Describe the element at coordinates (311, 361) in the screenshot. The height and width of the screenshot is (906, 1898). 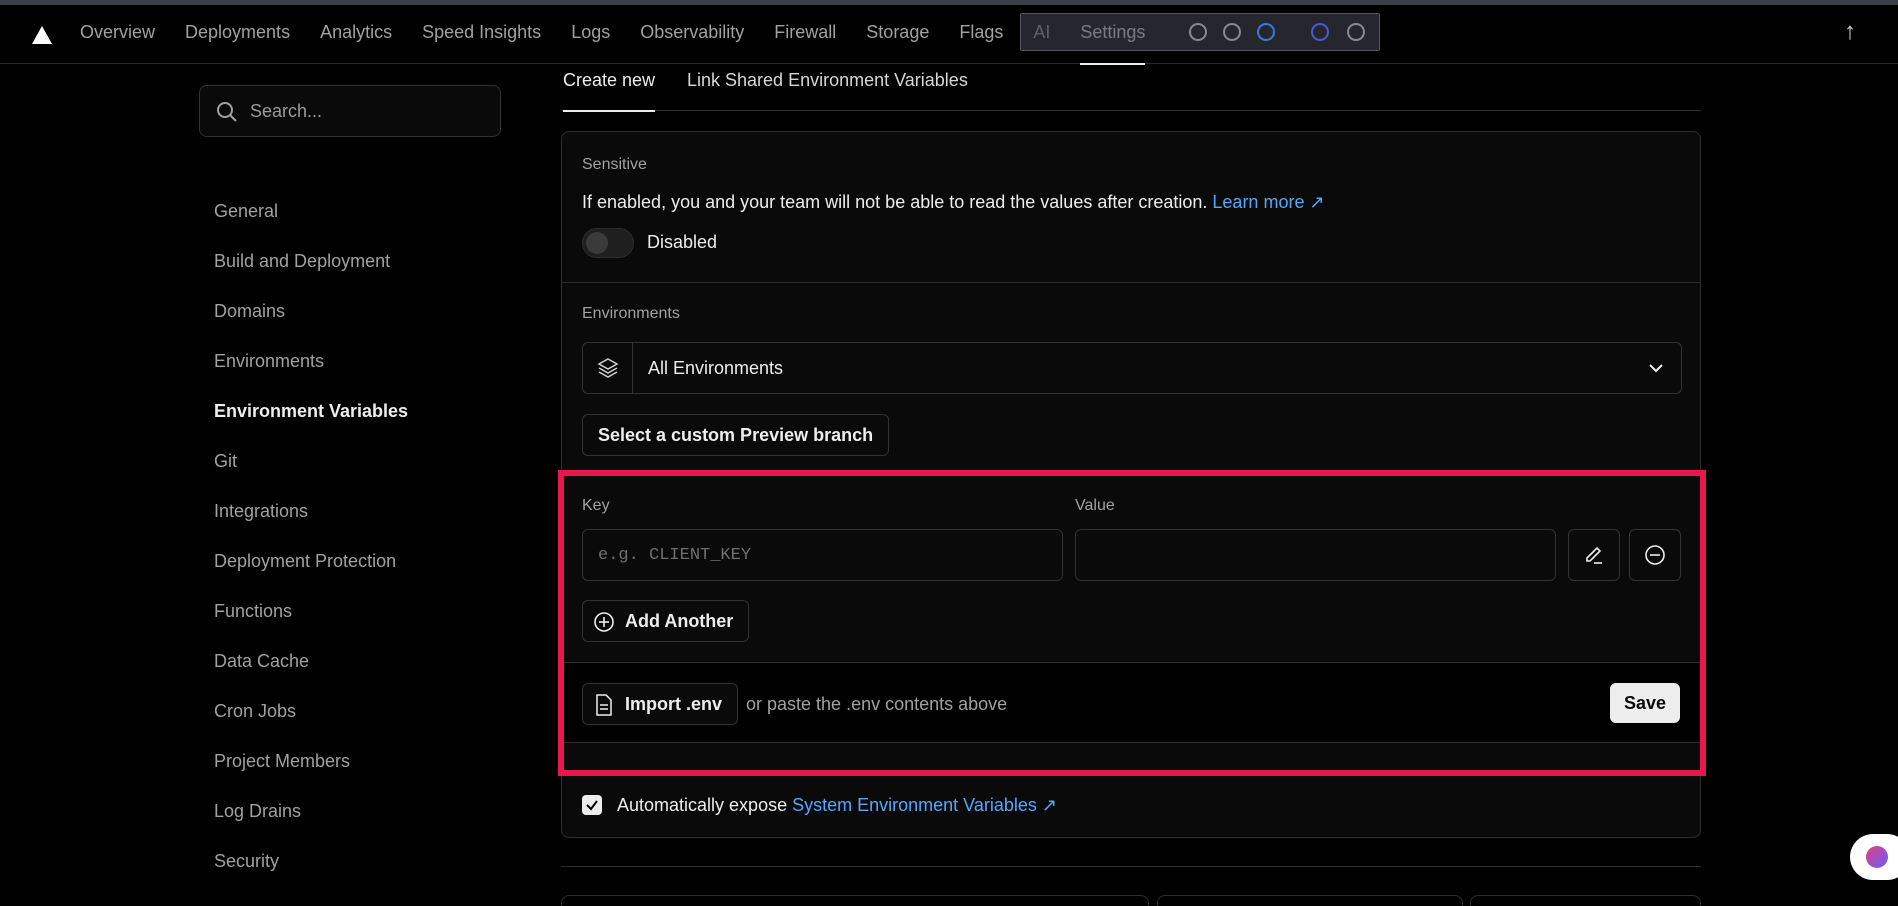
I see `sidebar-item-environments: Environments` at that location.